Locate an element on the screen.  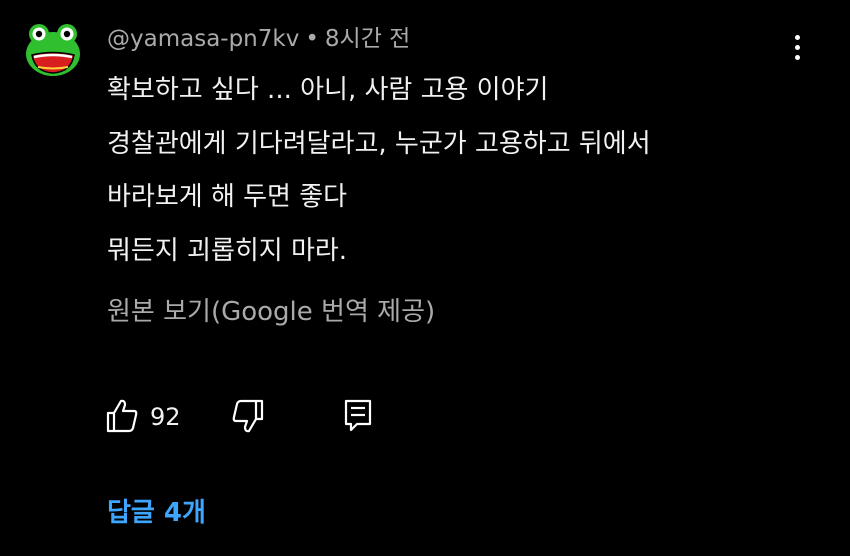
dislike-button is located at coordinates (248, 416).